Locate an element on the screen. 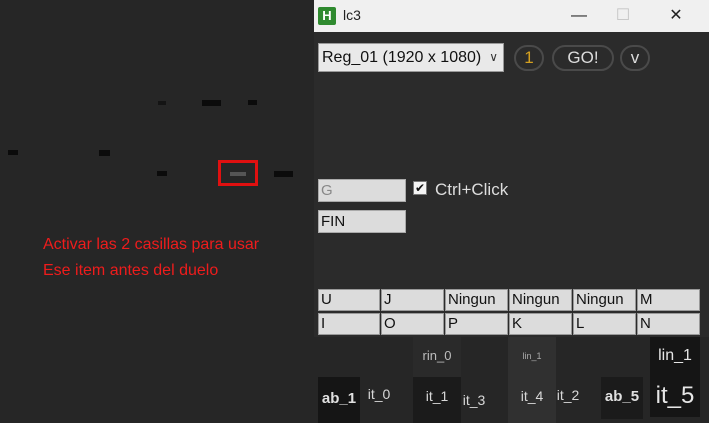 Image resolution: width=709 pixels, height=423 pixels. item-slot-lin-1-small: lin_1 is located at coordinates (532, 357).